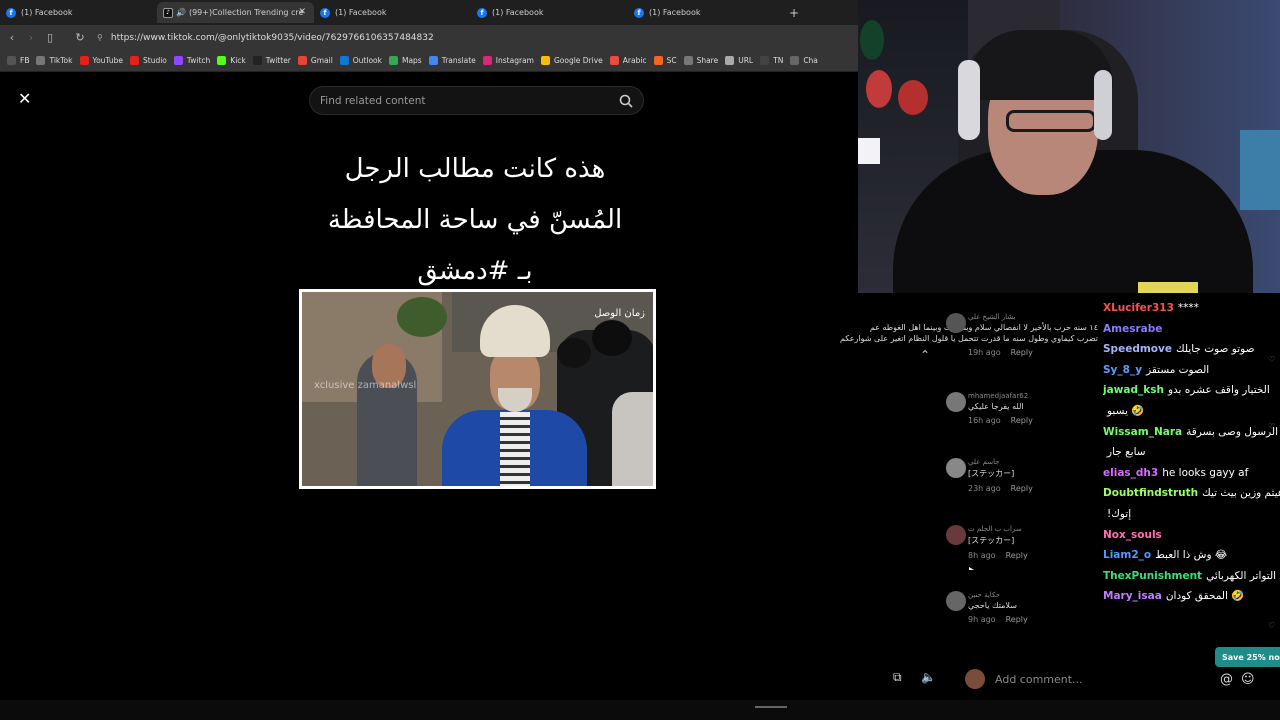  What do you see at coordinates (476, 100) in the screenshot?
I see `search-input: Find related content` at bounding box center [476, 100].